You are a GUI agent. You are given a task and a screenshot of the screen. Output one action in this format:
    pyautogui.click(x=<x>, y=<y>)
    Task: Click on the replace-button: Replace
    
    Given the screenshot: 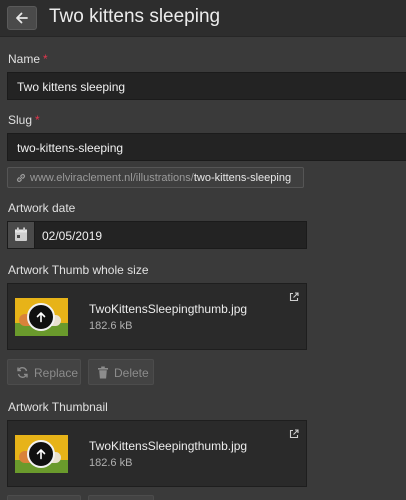 What is the action you would take?
    pyautogui.click(x=44, y=372)
    